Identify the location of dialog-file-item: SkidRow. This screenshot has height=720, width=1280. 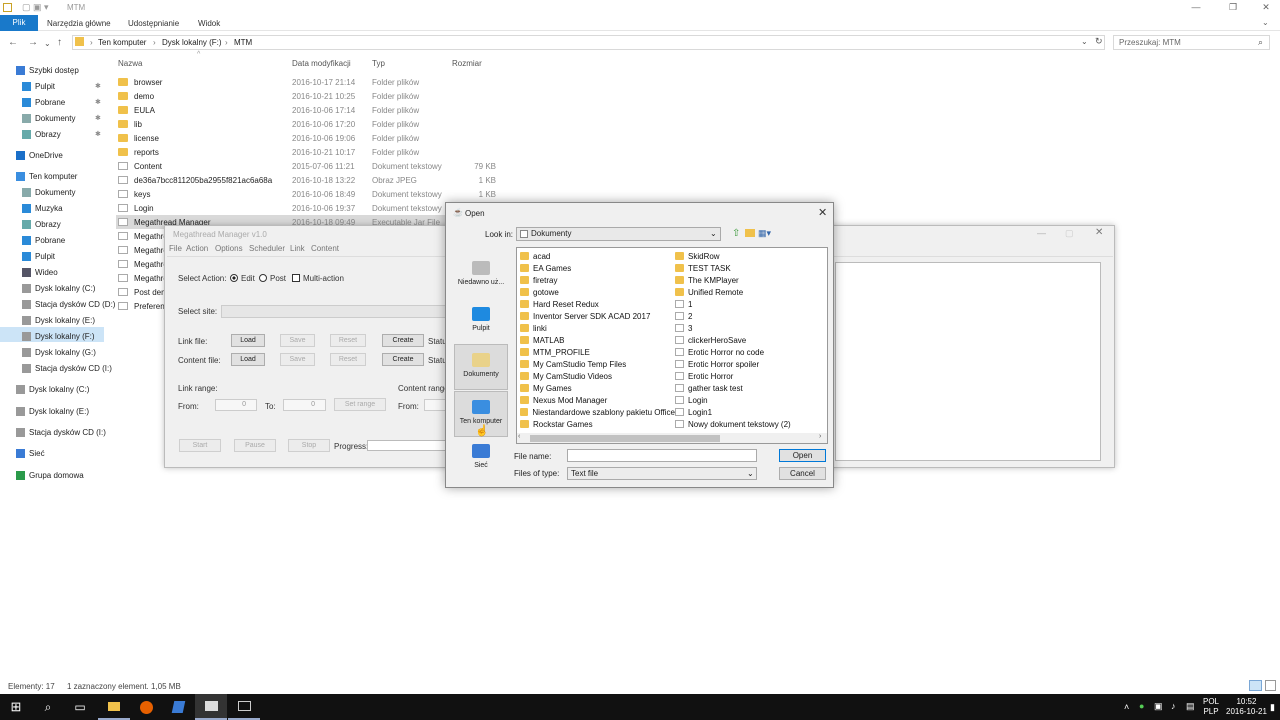
(750, 256).